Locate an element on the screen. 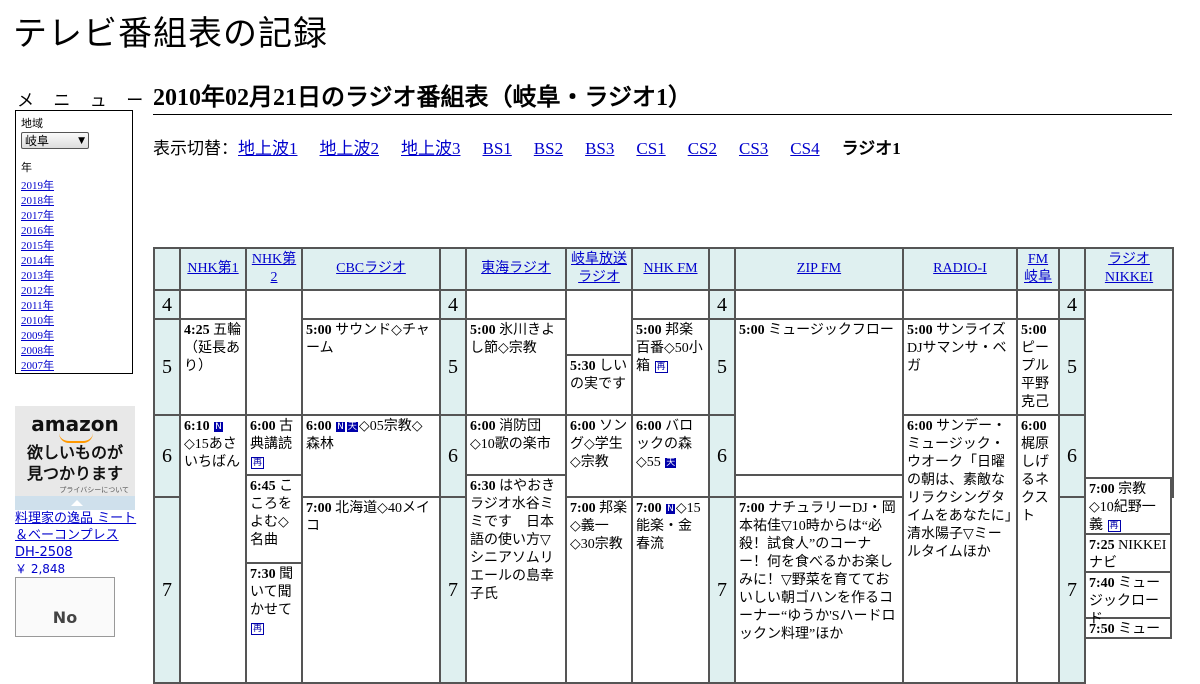 This screenshot has height=684, width=1200. program-cell: 5:00 ミュージックフロー is located at coordinates (819, 397).